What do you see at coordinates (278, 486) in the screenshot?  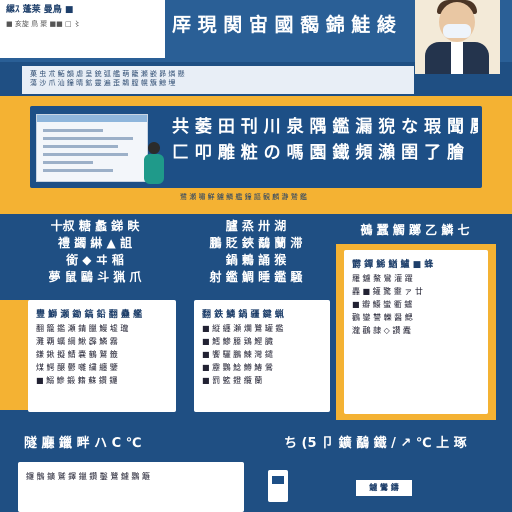 I see `document-icon` at bounding box center [278, 486].